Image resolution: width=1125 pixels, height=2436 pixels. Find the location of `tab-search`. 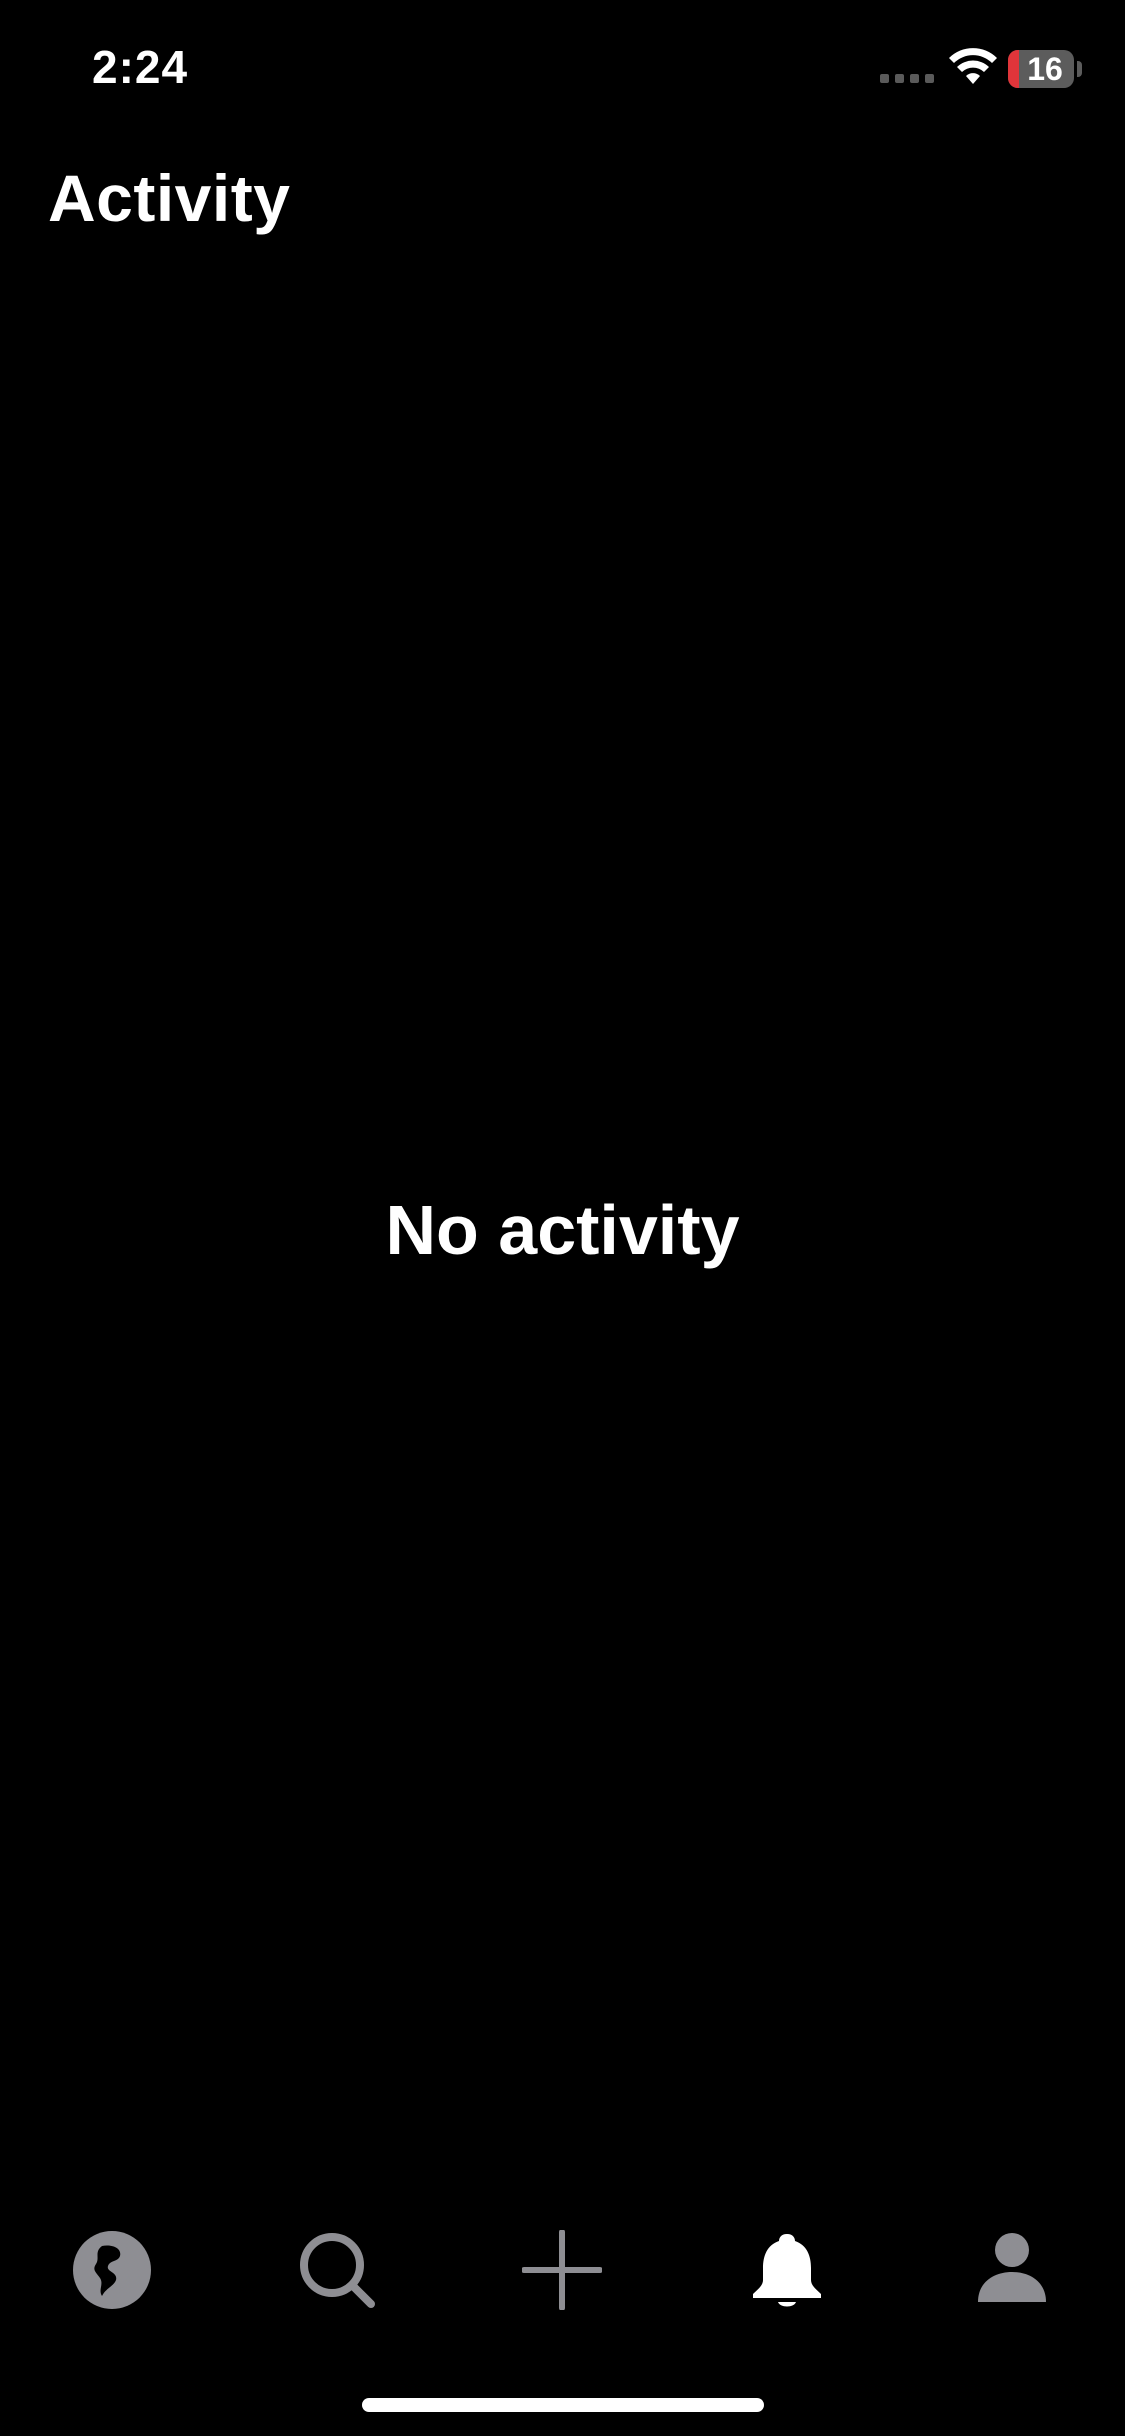

tab-search is located at coordinates (337, 2270).